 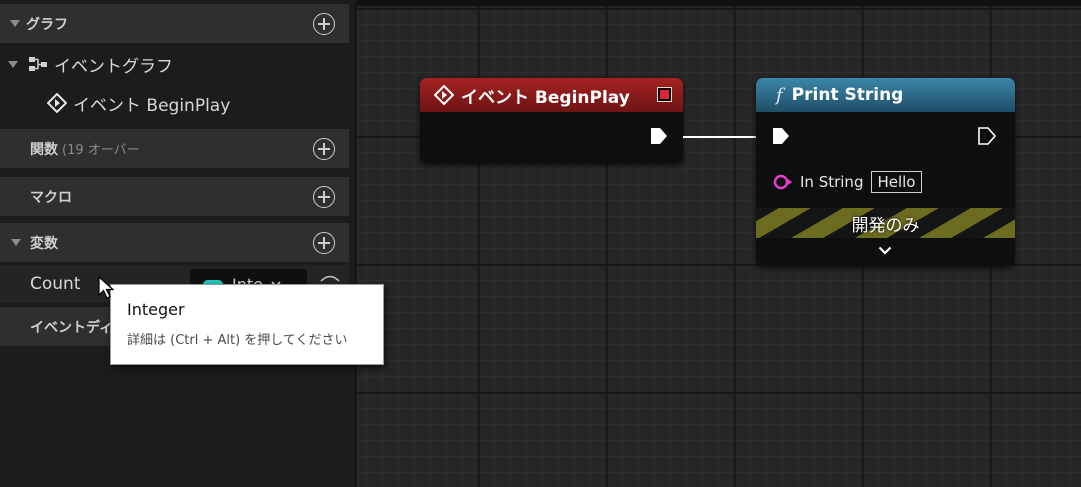 What do you see at coordinates (885, 250) in the screenshot?
I see `chevron-down-icon` at bounding box center [885, 250].